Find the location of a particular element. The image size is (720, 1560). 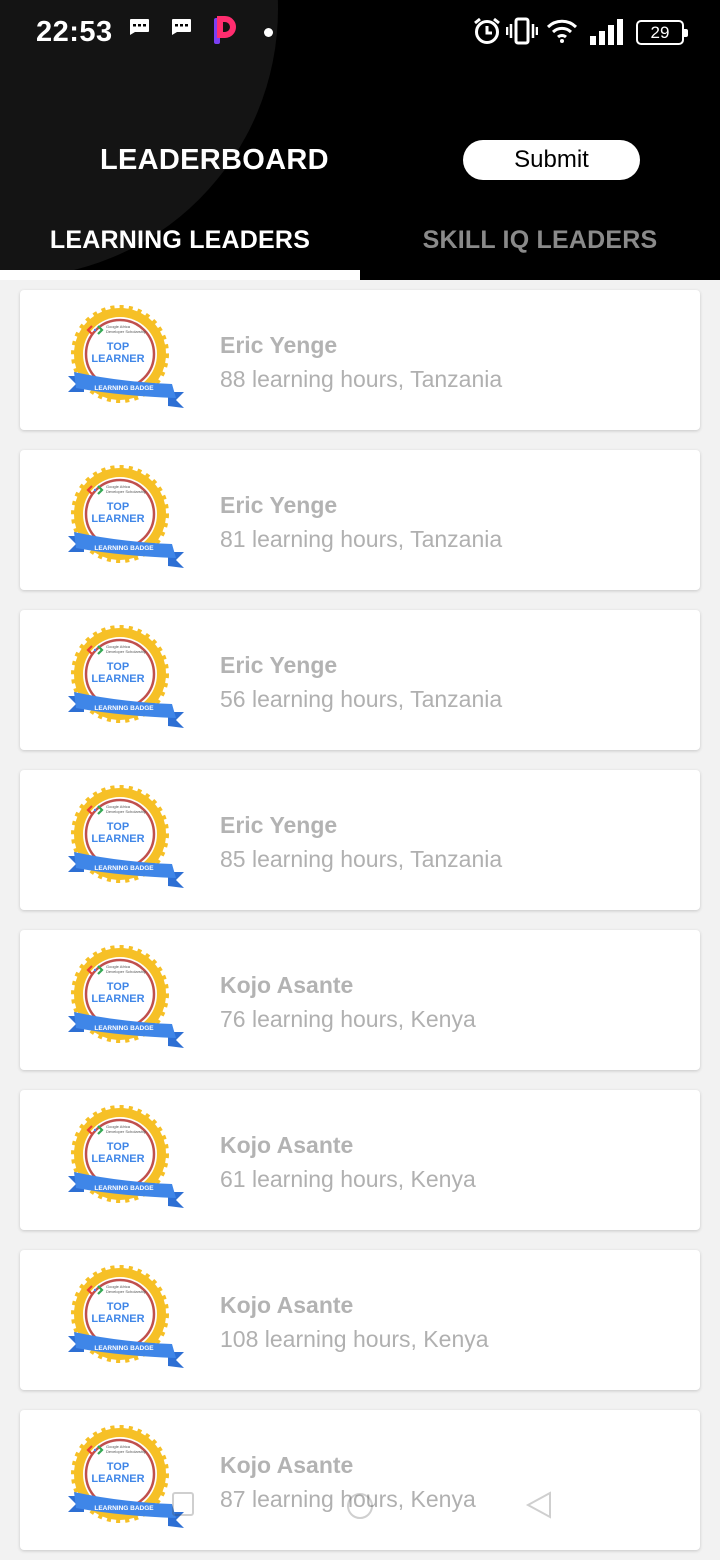

leader-hours-country: 108 learning hours, Kenya is located at coordinates (354, 1339).